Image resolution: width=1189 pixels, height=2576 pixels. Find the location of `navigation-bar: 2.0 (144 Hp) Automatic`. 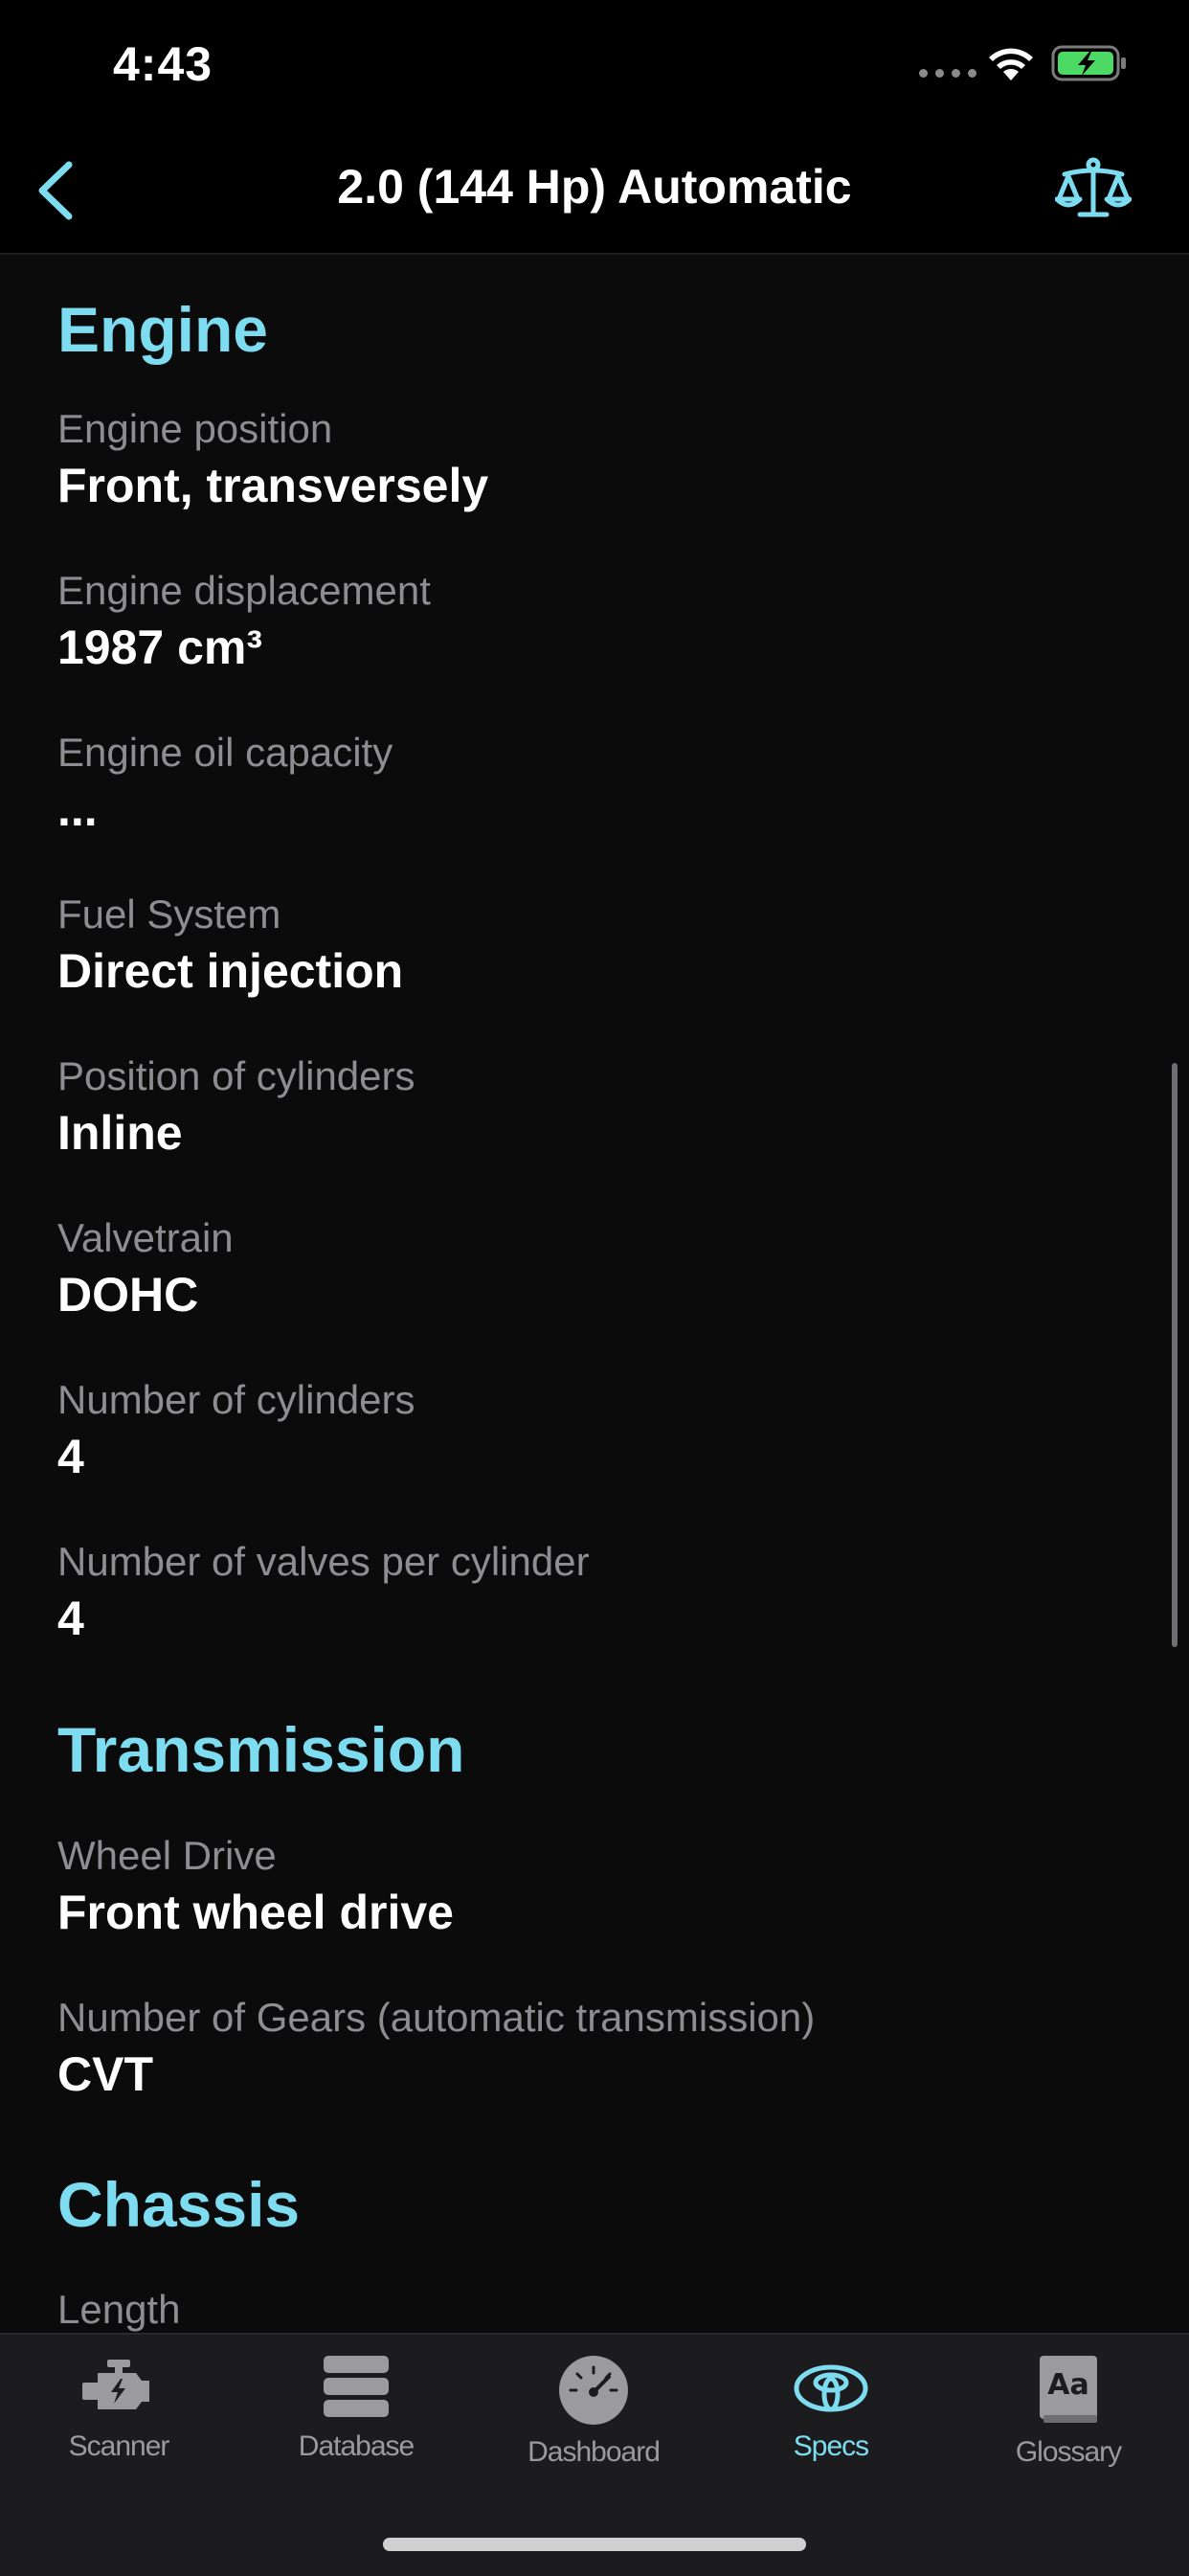

navigation-bar: 2.0 (144 Hp) Automatic is located at coordinates (594, 190).